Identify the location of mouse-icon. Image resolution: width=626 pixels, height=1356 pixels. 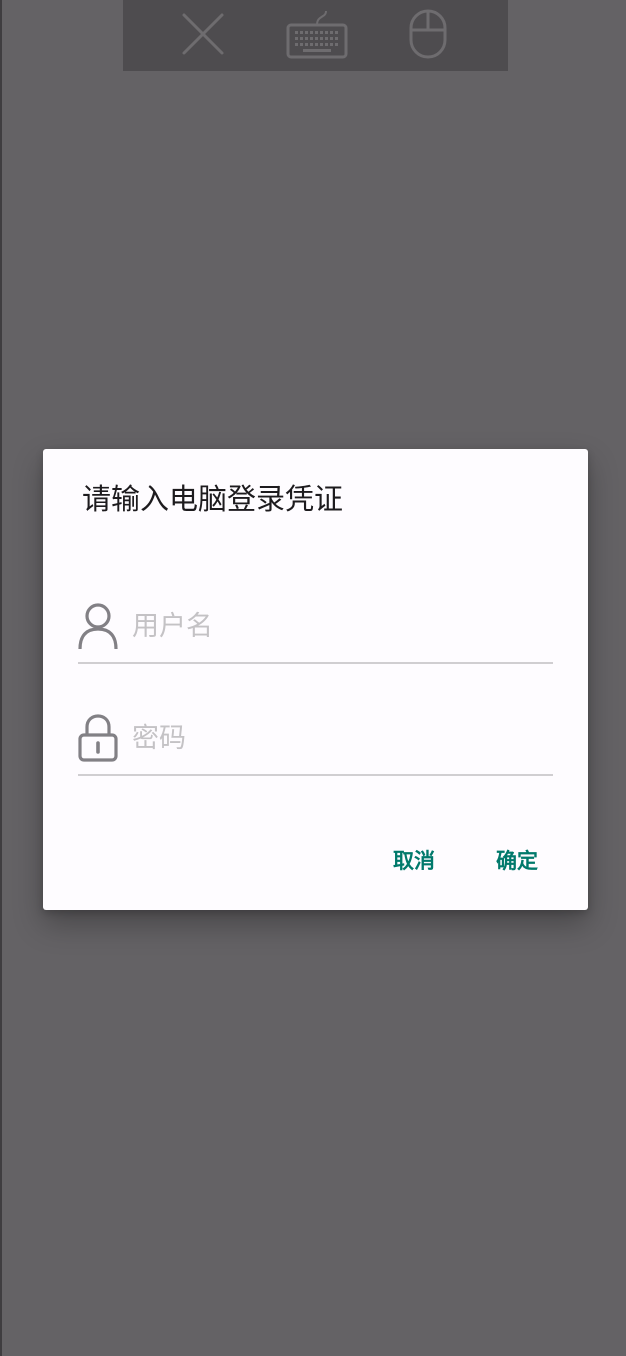
(428, 34).